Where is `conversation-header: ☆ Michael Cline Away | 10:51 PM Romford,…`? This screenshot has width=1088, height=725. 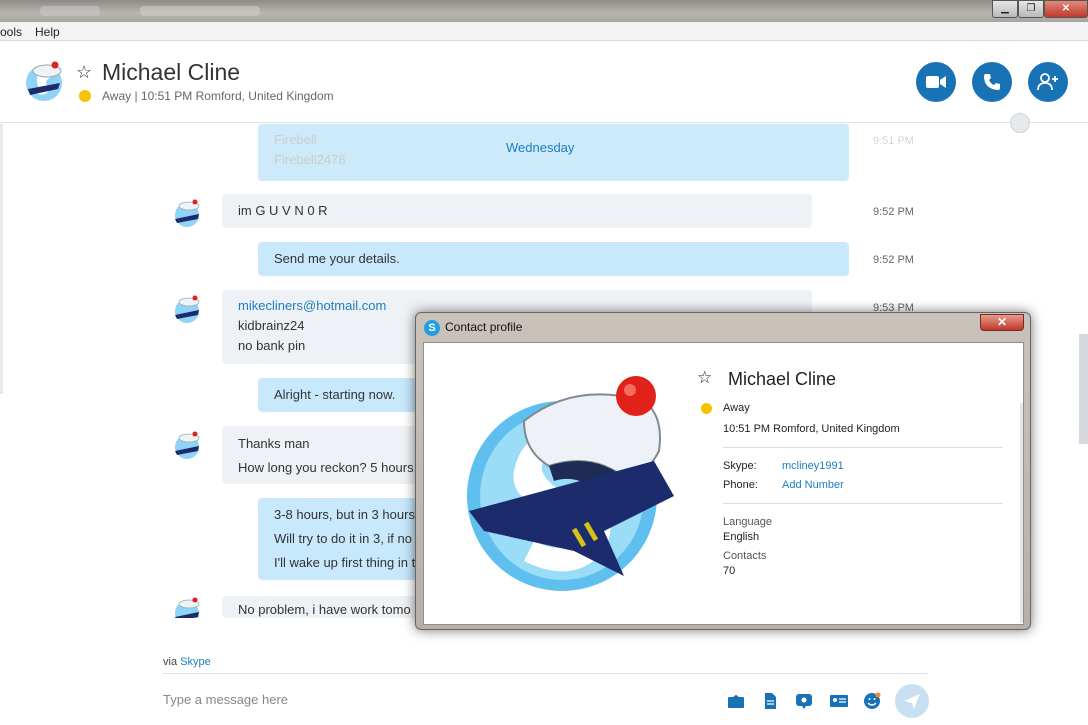
conversation-header: ☆ Michael Cline Away | 10:51 PM Romford,… is located at coordinates (544, 87).